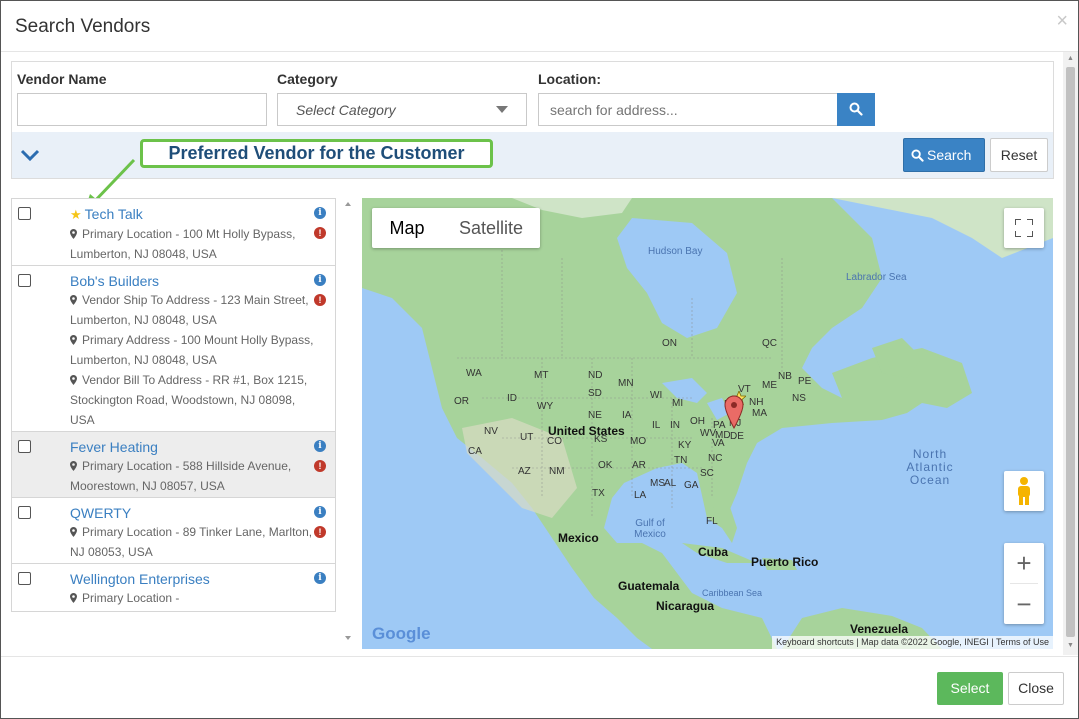 This screenshot has height=719, width=1079. What do you see at coordinates (785, 562) in the screenshot?
I see `map-label-puerto-rico: Puerto Rico` at bounding box center [785, 562].